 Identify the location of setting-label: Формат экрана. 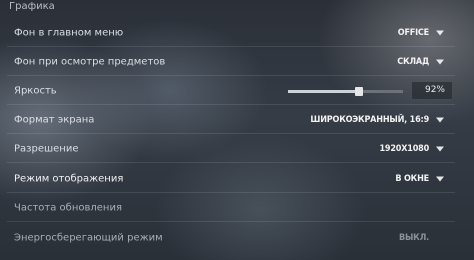
(54, 120).